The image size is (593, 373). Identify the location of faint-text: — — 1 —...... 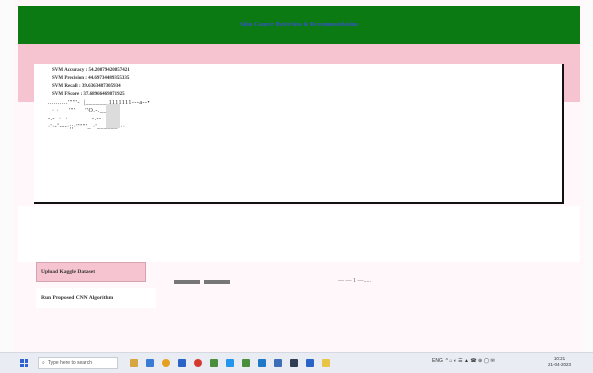
(354, 281).